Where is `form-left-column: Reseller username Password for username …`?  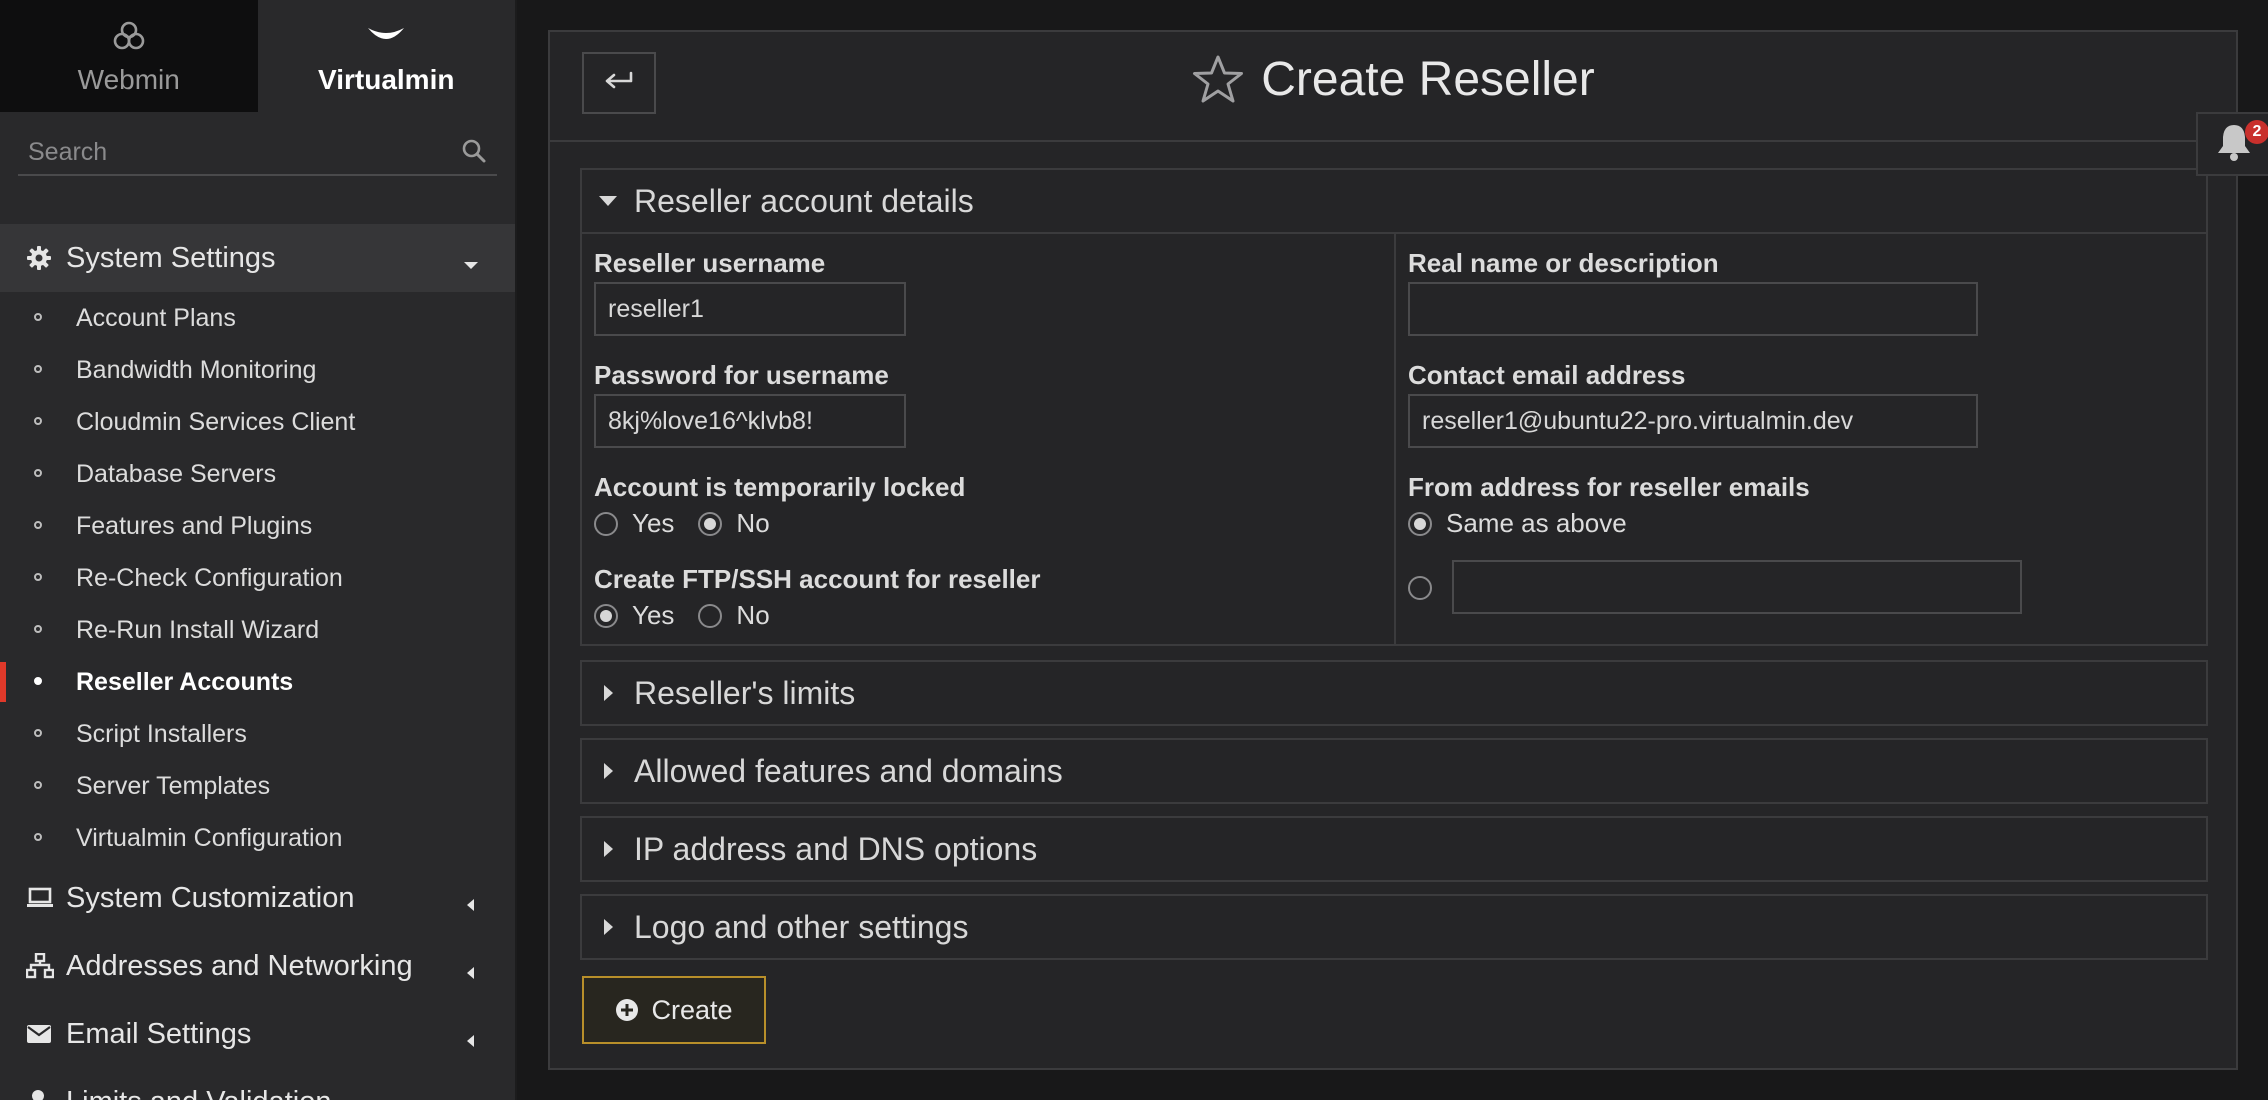
form-left-column: Reseller username Password for username … is located at coordinates (989, 439).